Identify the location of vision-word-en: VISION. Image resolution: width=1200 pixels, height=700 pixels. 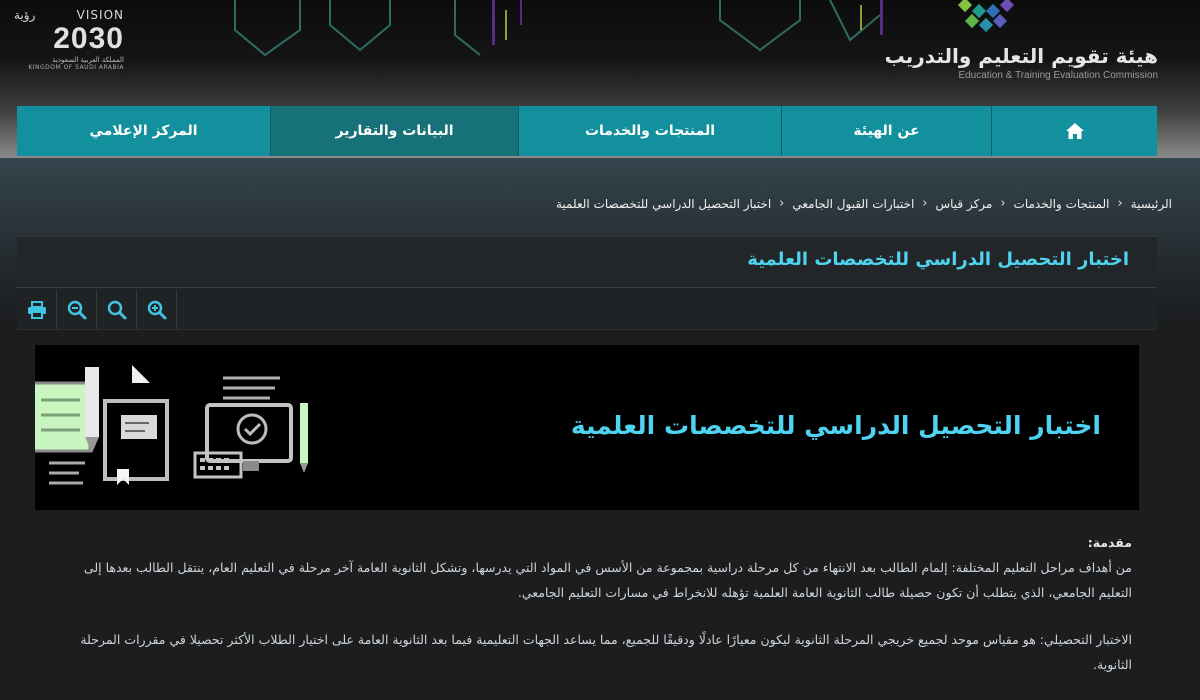
(100, 15).